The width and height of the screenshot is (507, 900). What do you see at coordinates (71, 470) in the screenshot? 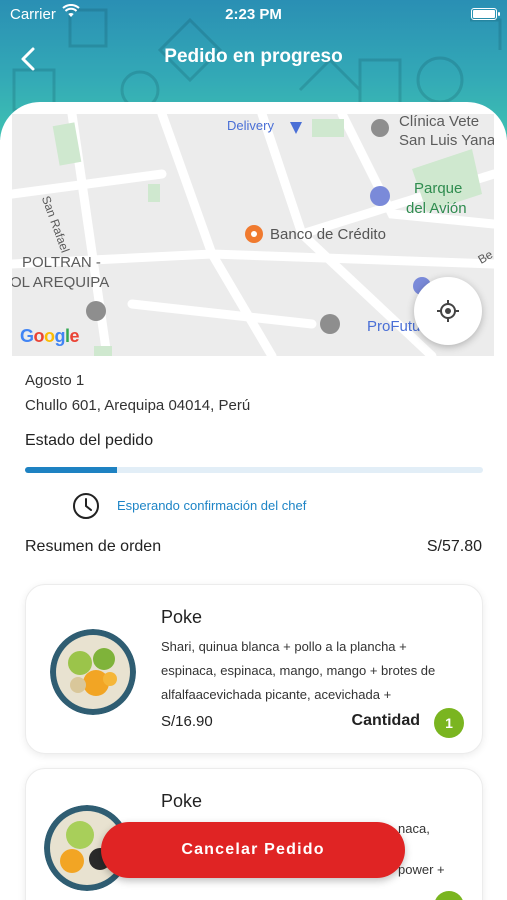
I see `order-progress-fill` at bounding box center [71, 470].